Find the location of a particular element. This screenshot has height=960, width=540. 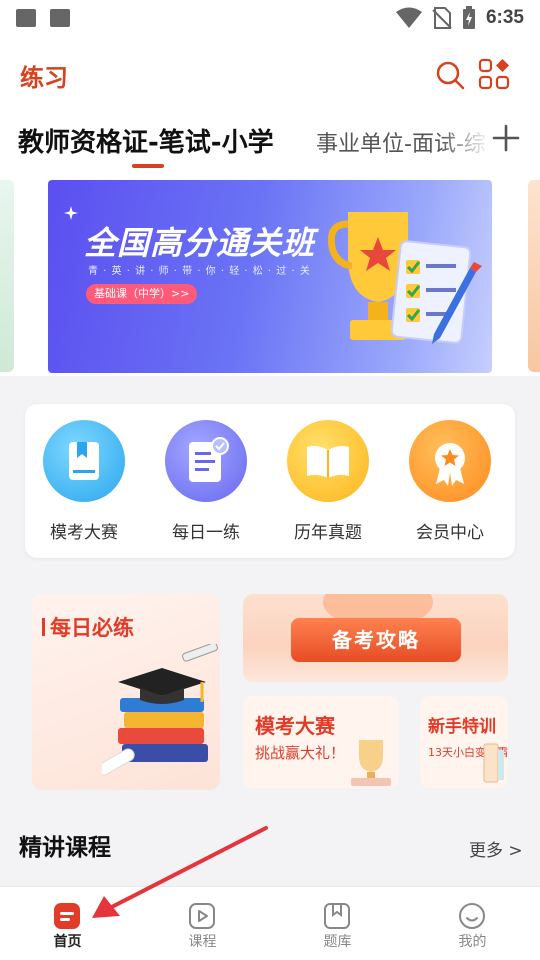

tab-teacher-cert-written-primary: 教师资格证-笔试-小学 is located at coordinates (146, 140).